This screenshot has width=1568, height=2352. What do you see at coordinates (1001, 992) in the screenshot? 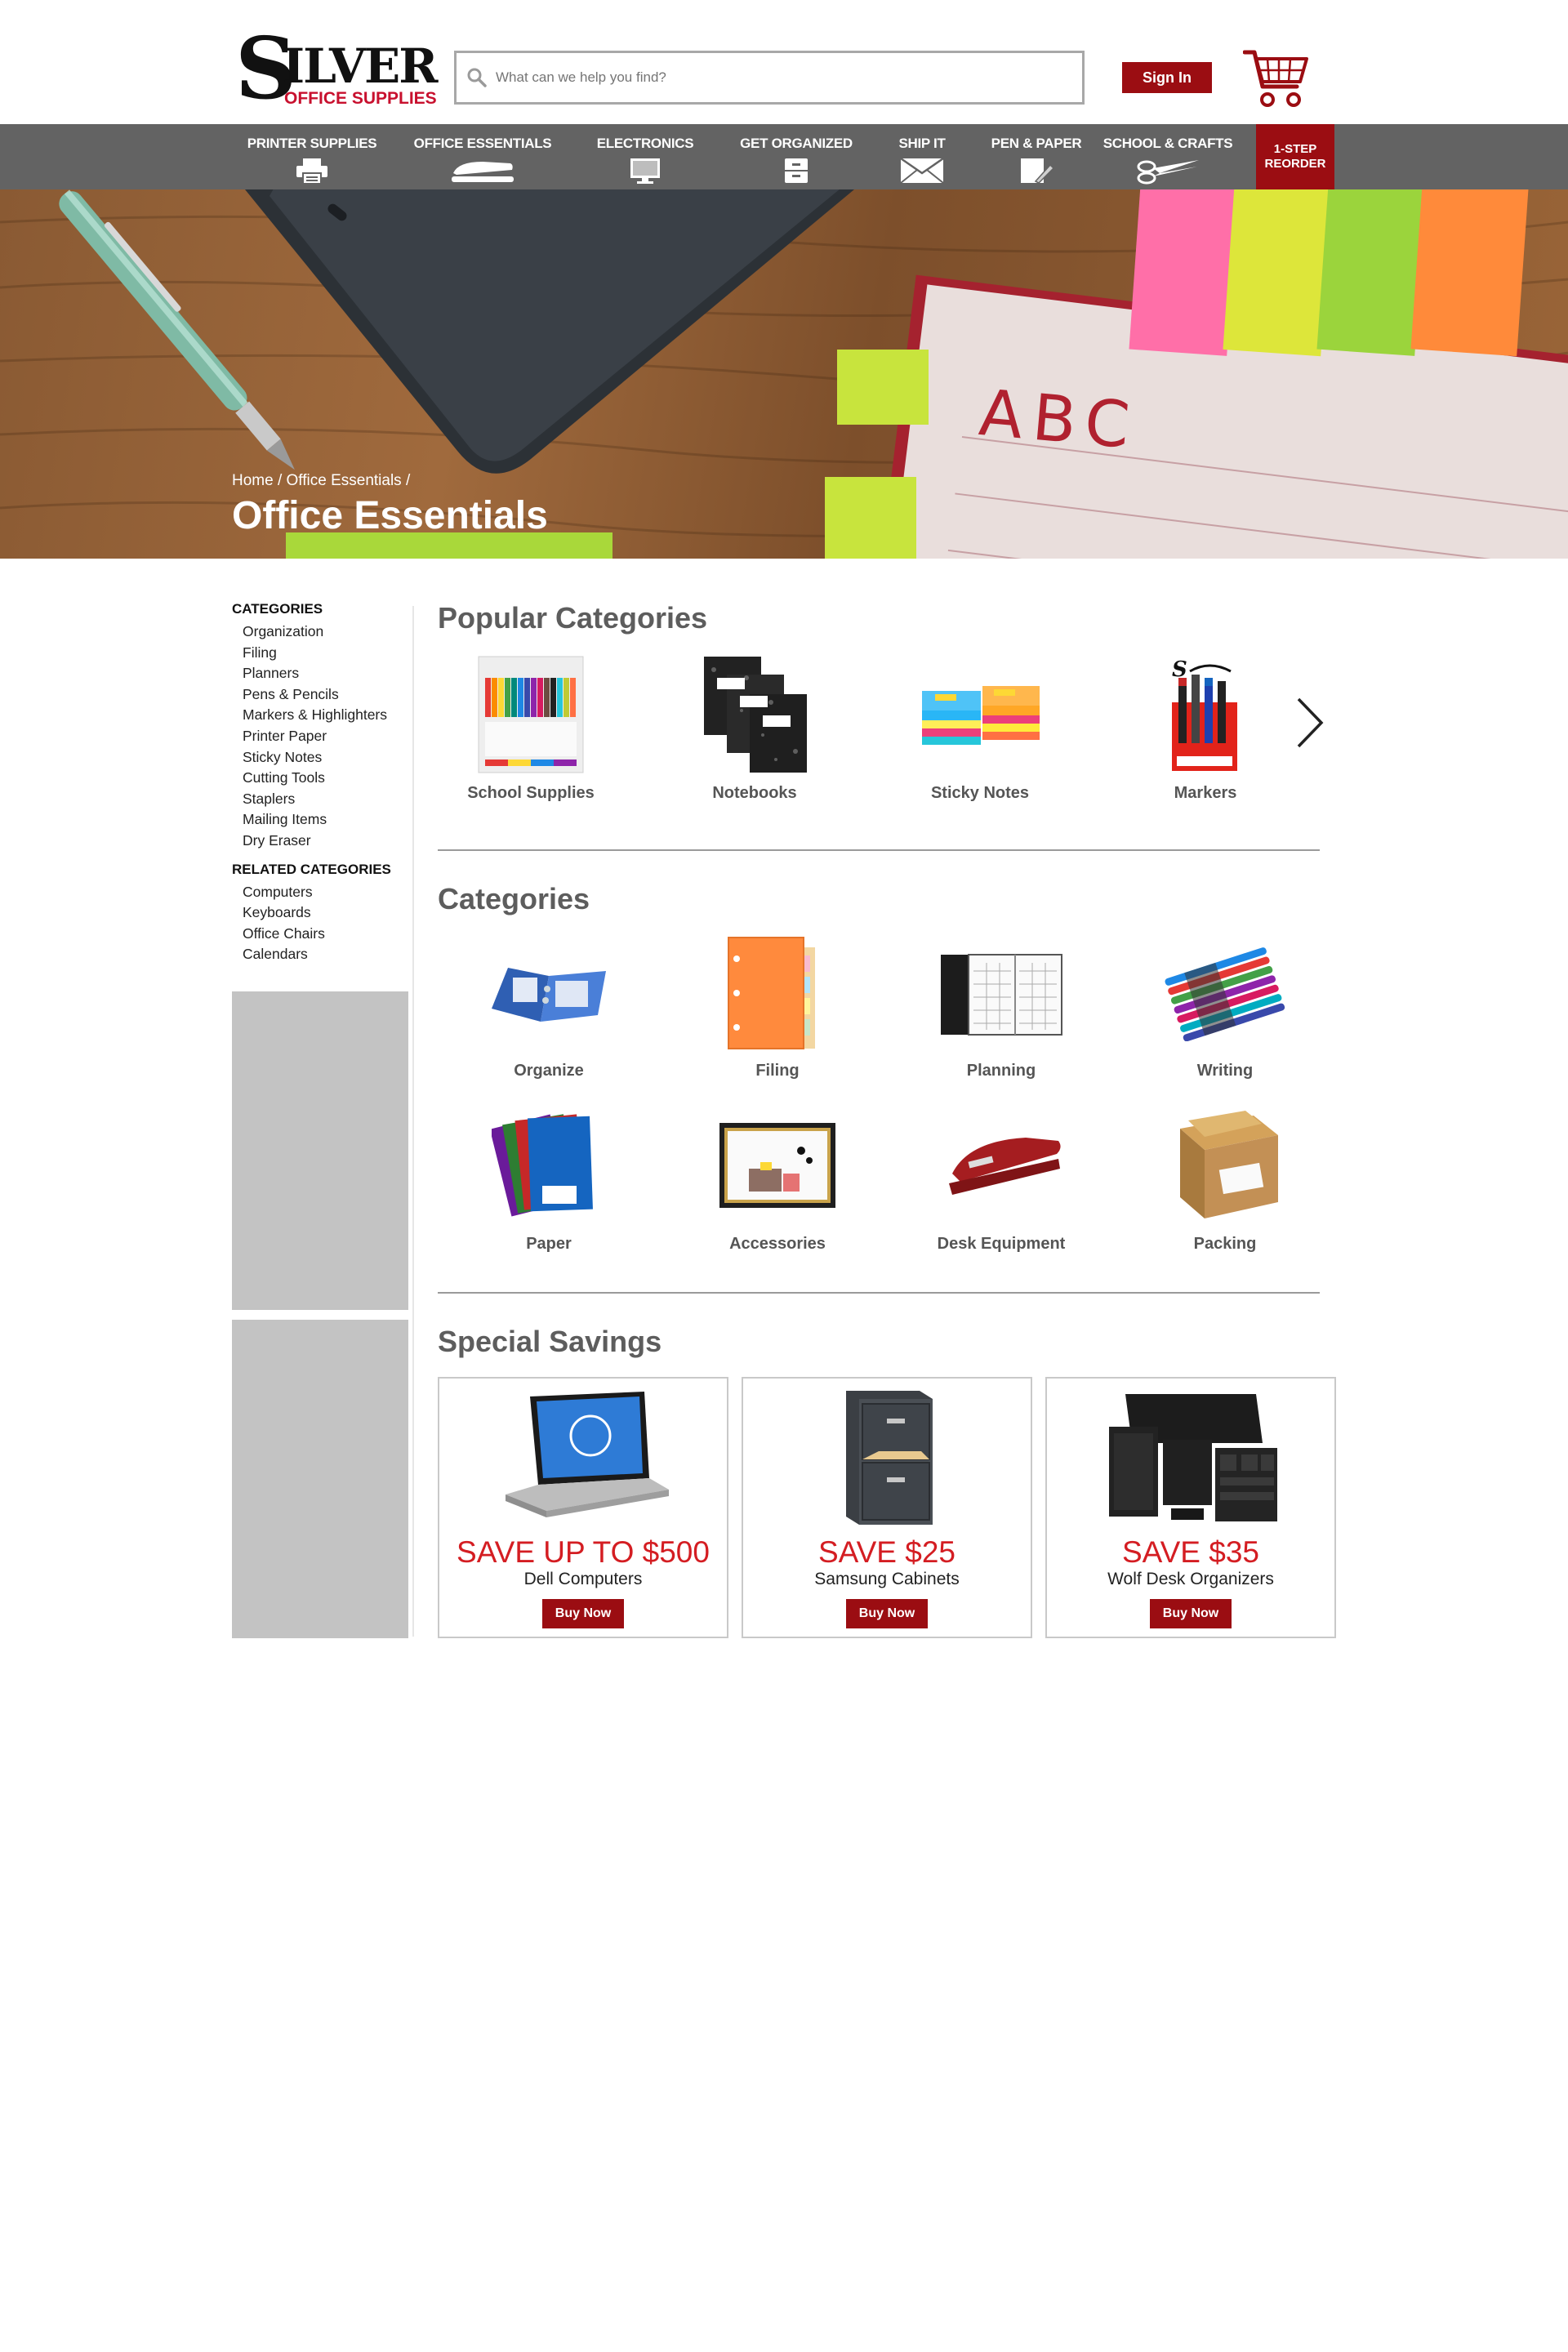
I see `planning-image` at bounding box center [1001, 992].